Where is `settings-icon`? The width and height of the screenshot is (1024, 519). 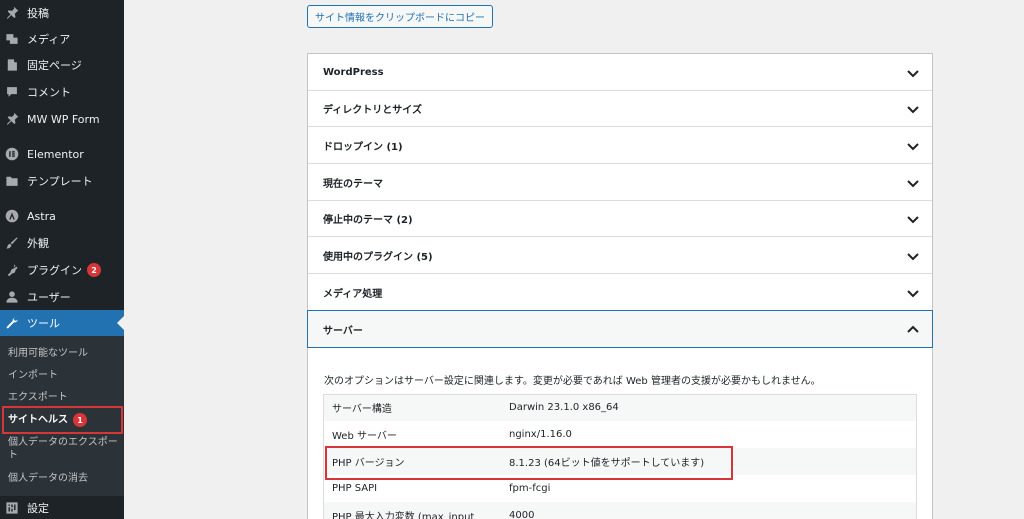
settings-icon is located at coordinates (12, 508).